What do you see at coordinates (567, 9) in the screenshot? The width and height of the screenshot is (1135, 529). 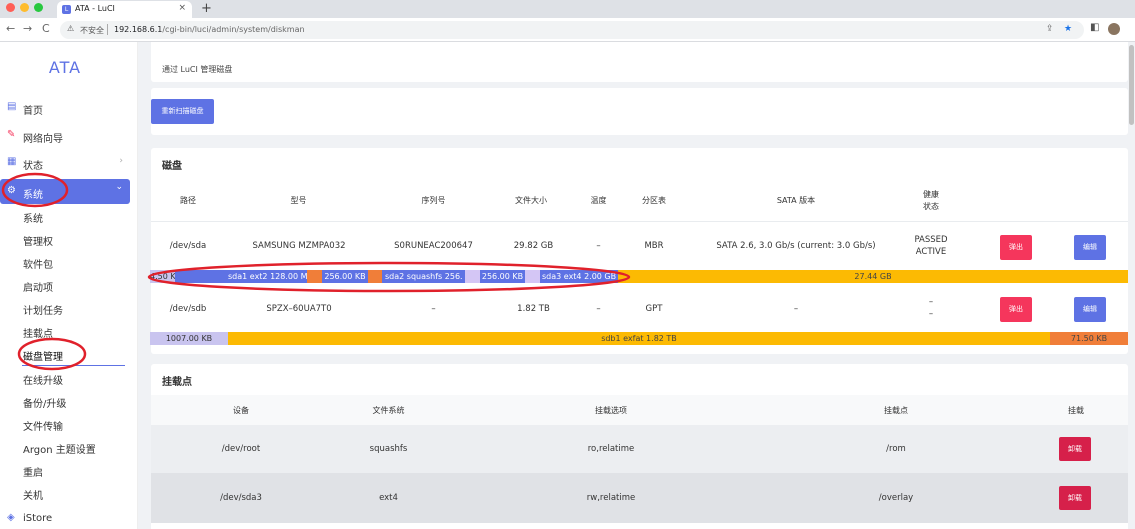 I see `browser-tab-bar: L ATA - LuCI × +` at bounding box center [567, 9].